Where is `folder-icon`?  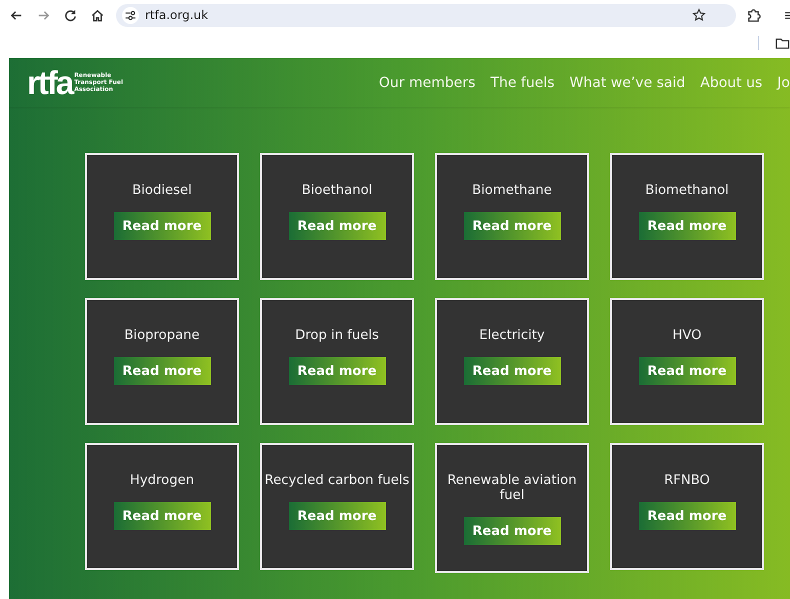 folder-icon is located at coordinates (782, 43).